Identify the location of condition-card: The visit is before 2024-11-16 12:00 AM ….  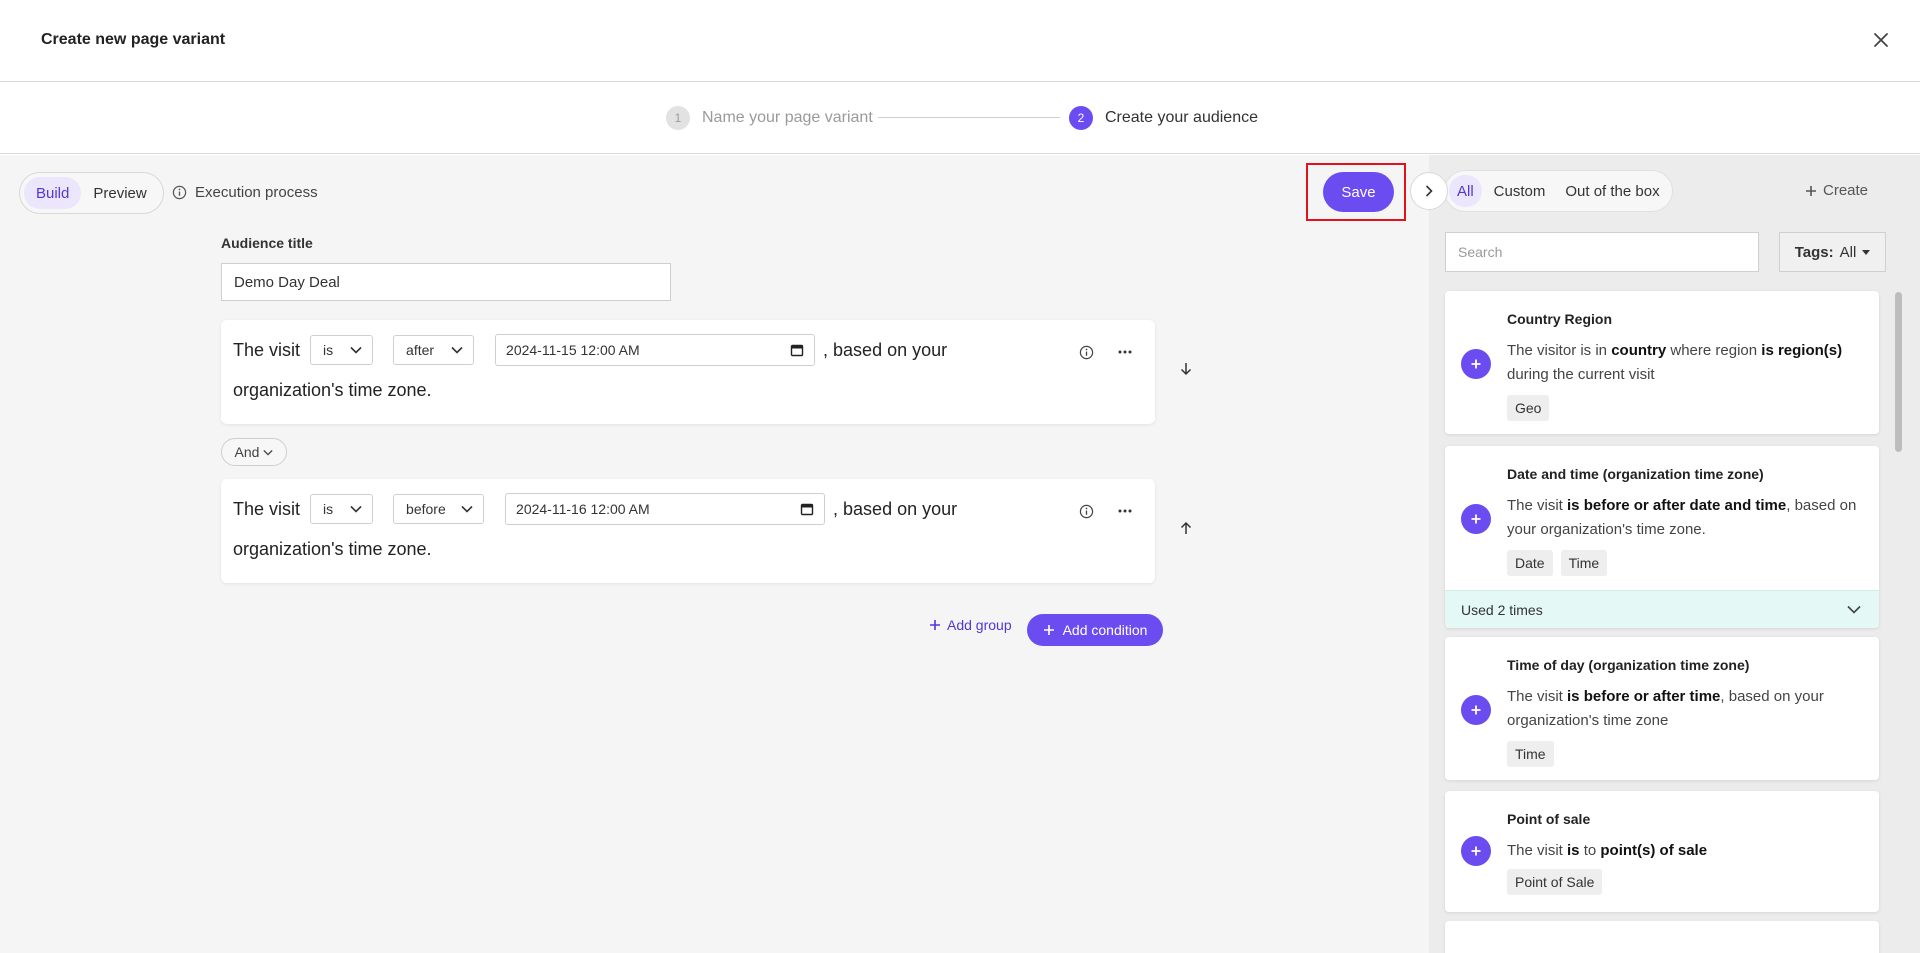
(688, 531).